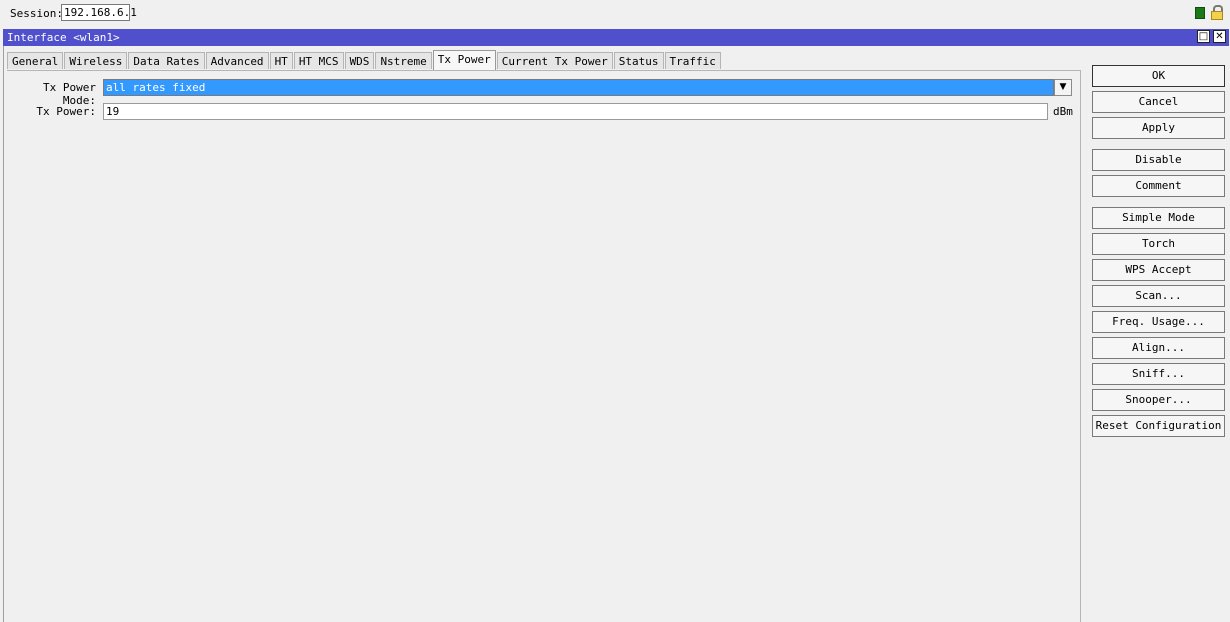  What do you see at coordinates (1158, 76) in the screenshot?
I see `ok-button: OK` at bounding box center [1158, 76].